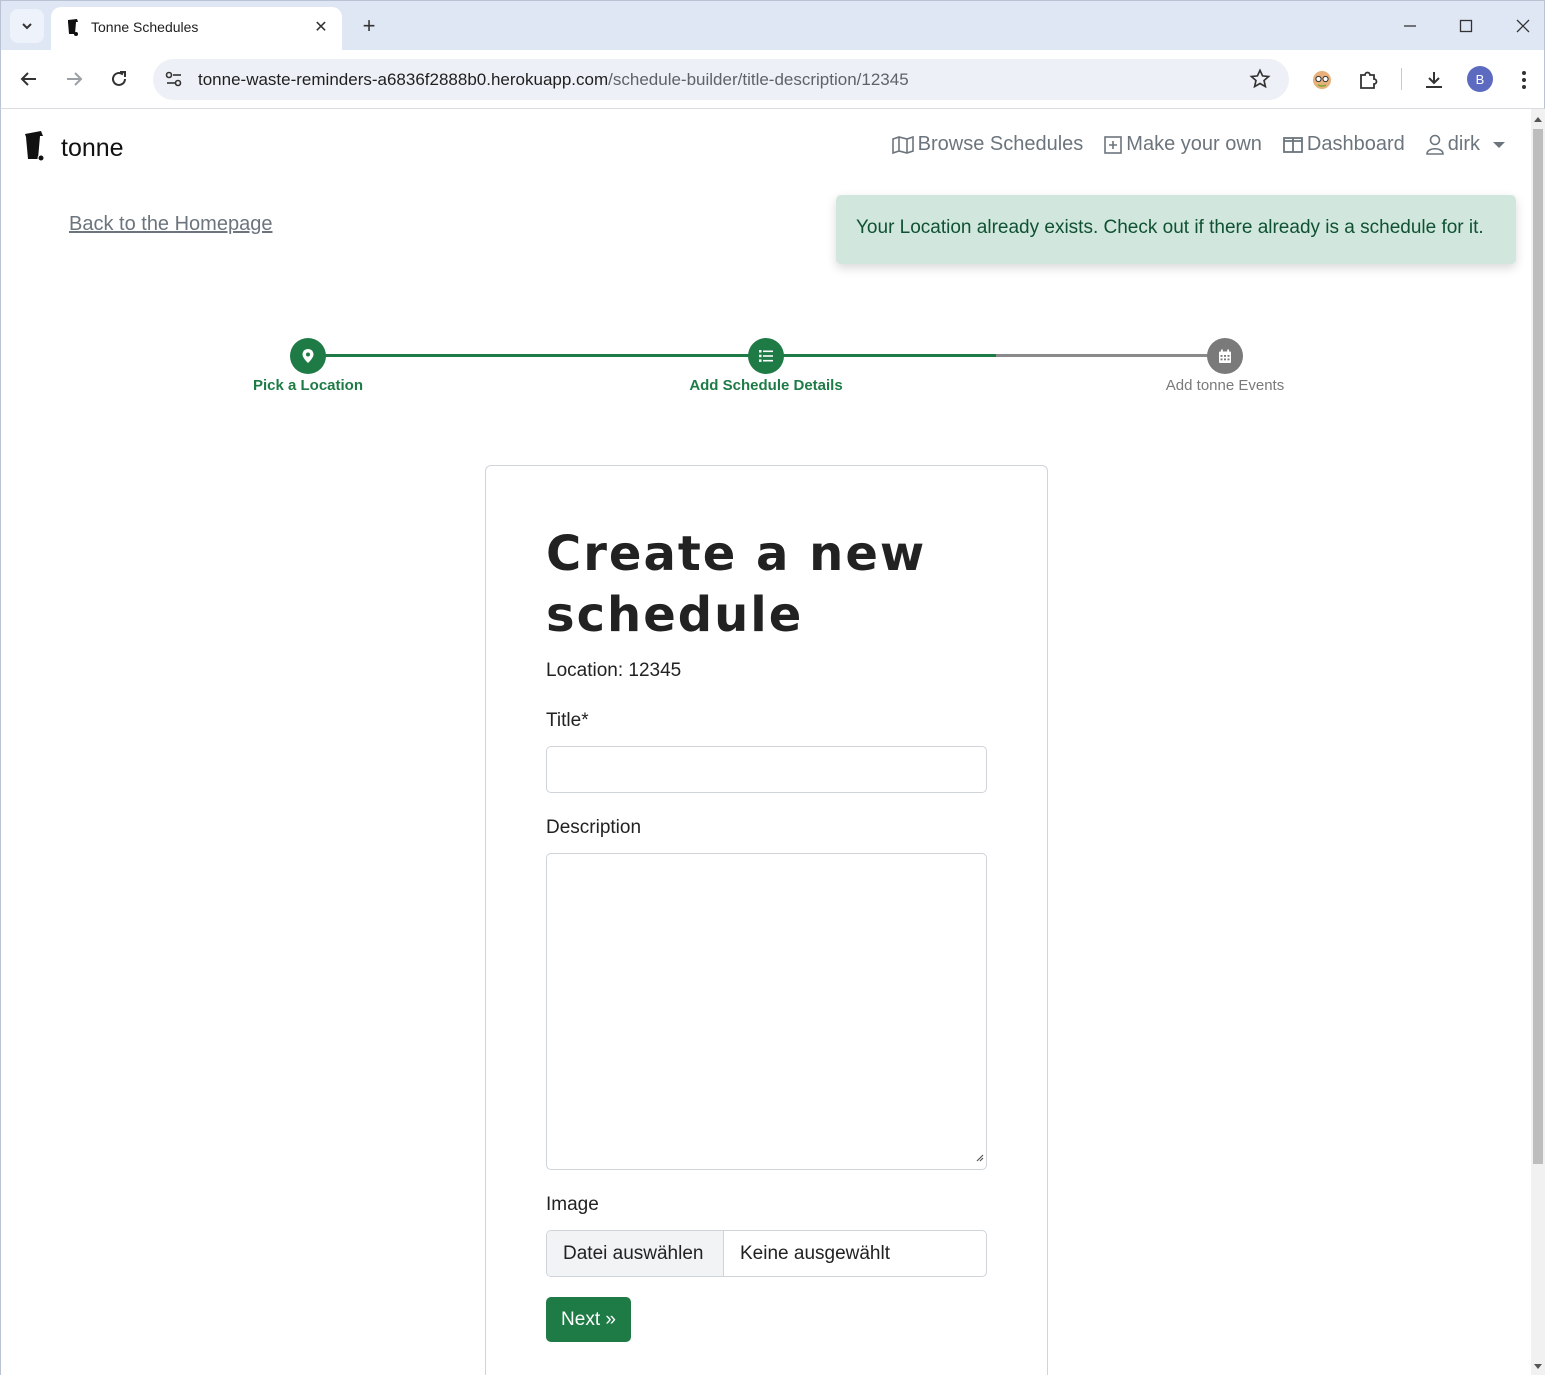  What do you see at coordinates (772, 25) in the screenshot?
I see `browser-tab-bar: Tonne Schedules ✕ +` at bounding box center [772, 25].